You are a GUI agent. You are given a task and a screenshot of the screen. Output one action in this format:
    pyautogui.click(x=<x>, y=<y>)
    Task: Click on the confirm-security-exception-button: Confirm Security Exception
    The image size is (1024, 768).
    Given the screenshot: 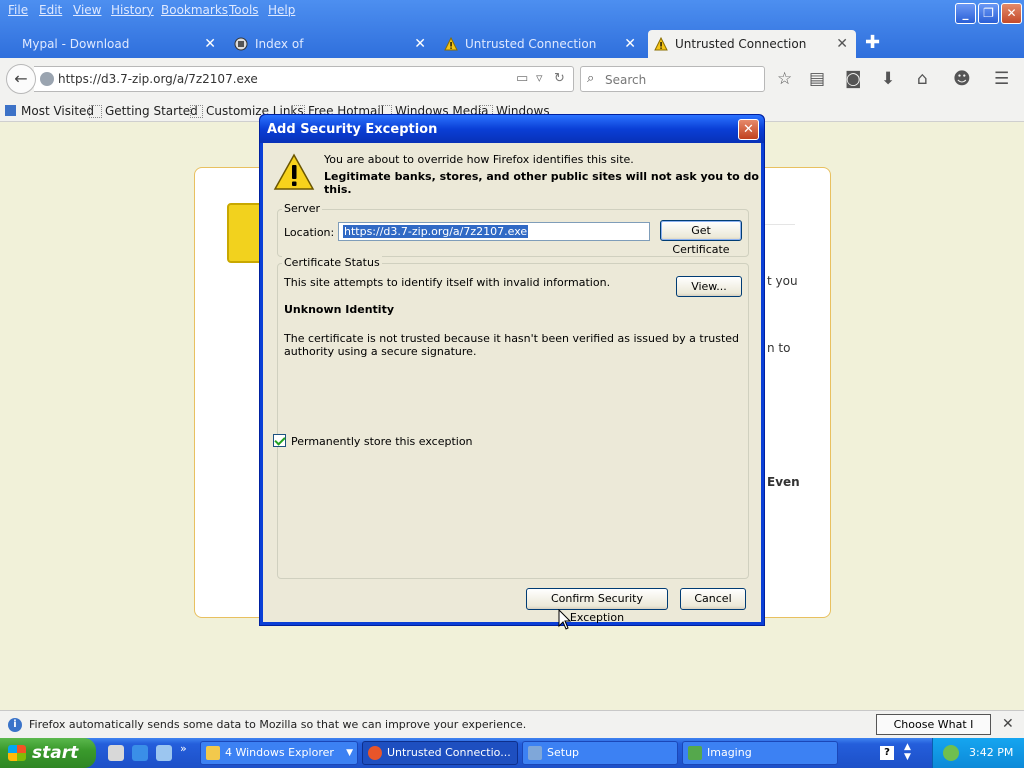 What is the action you would take?
    pyautogui.click(x=597, y=606)
    